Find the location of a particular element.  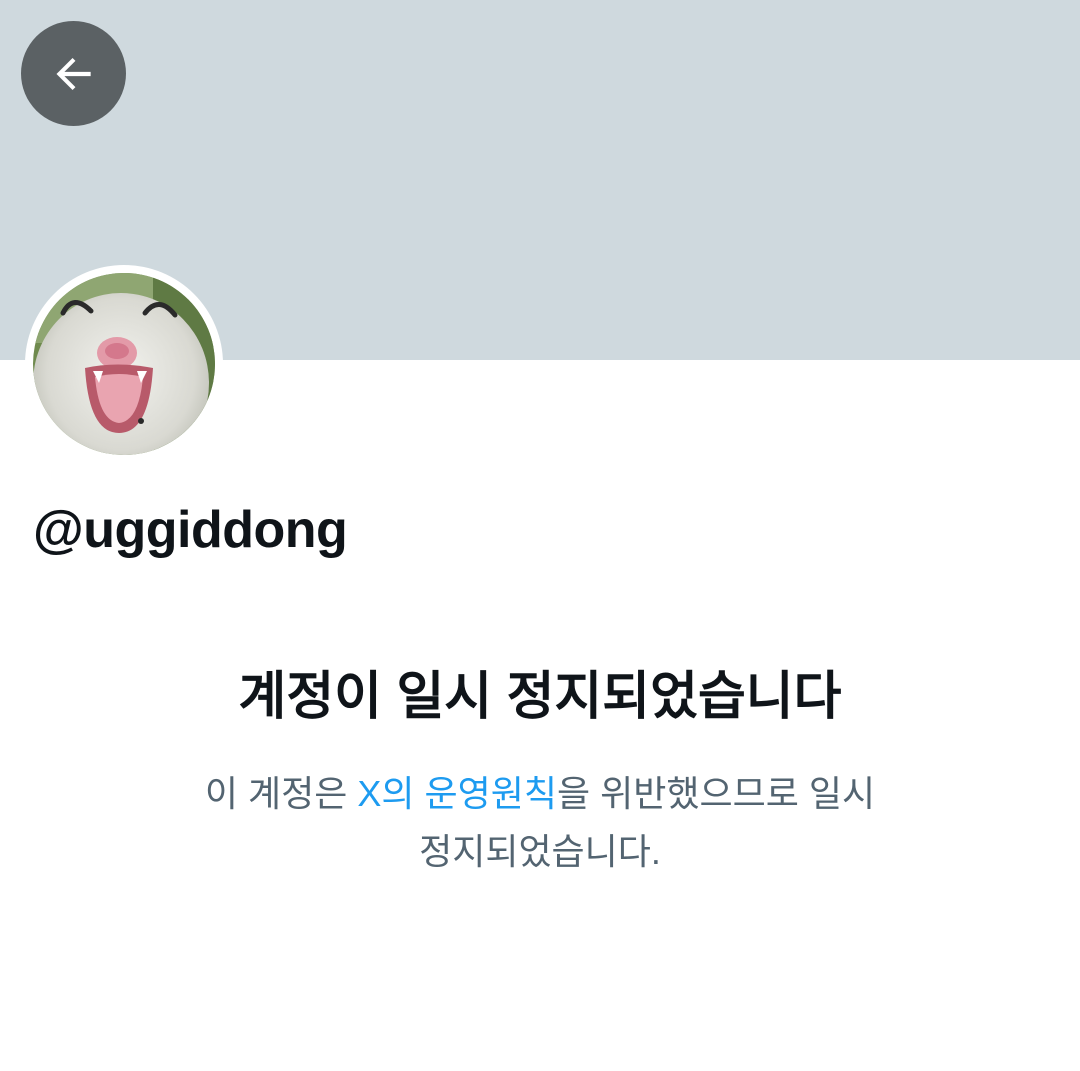

avatar-image is located at coordinates (124, 364).